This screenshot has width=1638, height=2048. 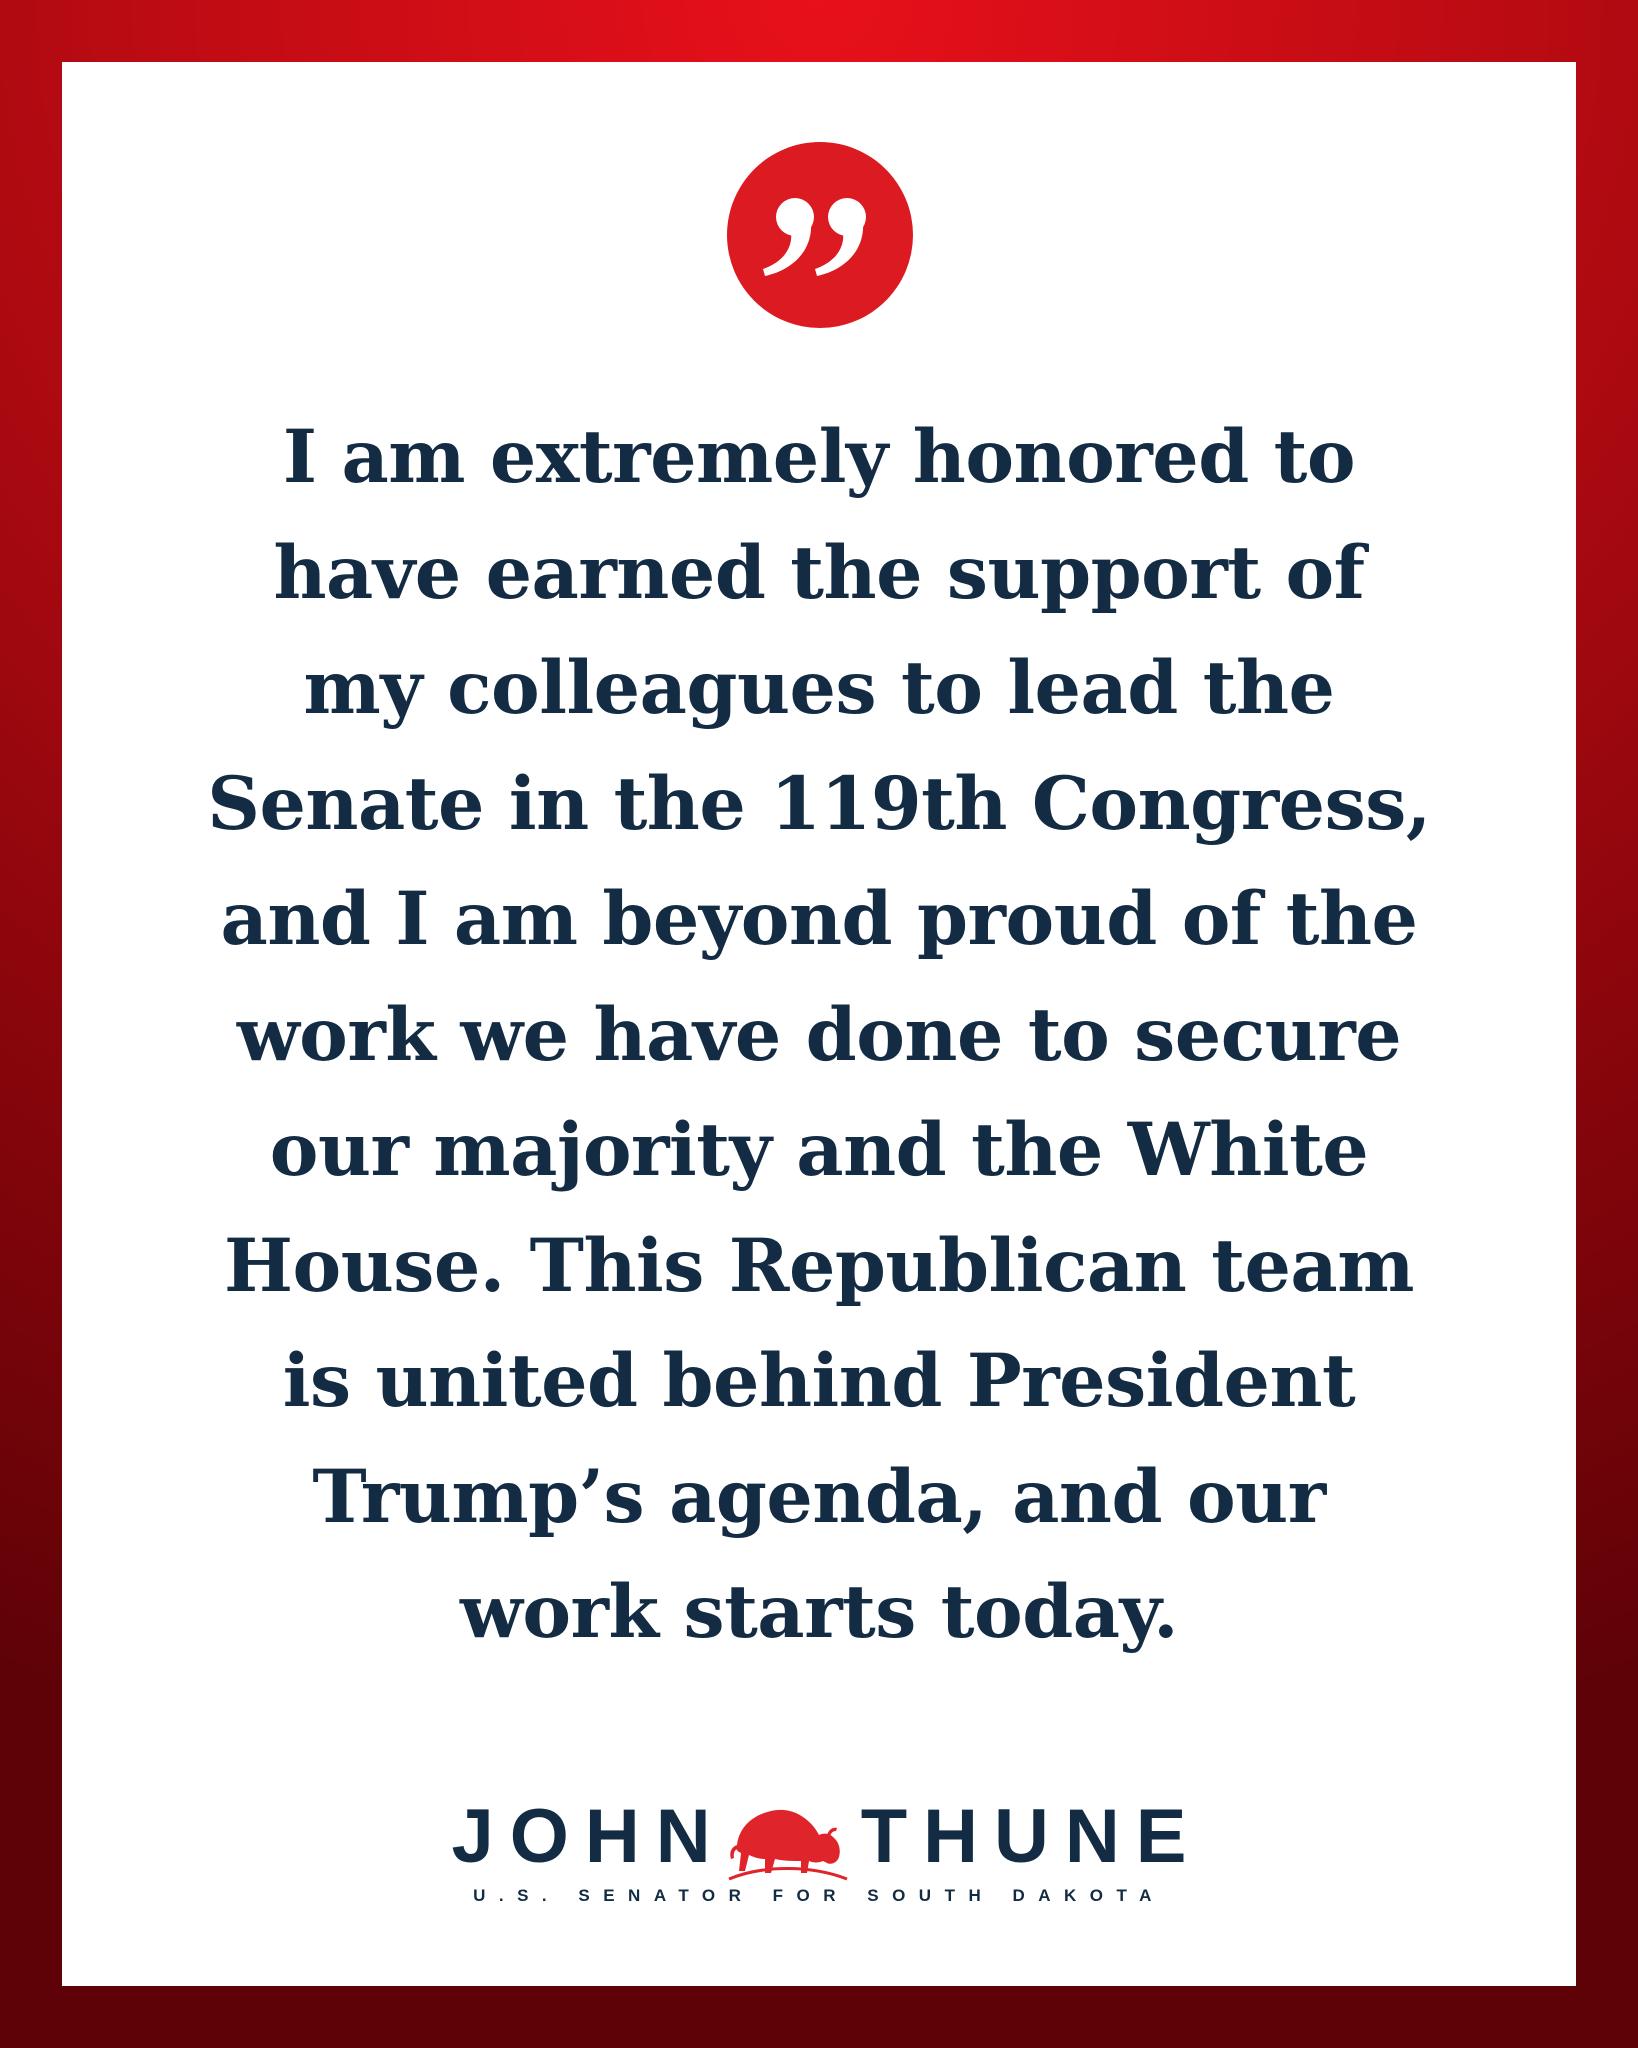 What do you see at coordinates (819, 1612) in the screenshot?
I see `quote-line: work starts today.` at bounding box center [819, 1612].